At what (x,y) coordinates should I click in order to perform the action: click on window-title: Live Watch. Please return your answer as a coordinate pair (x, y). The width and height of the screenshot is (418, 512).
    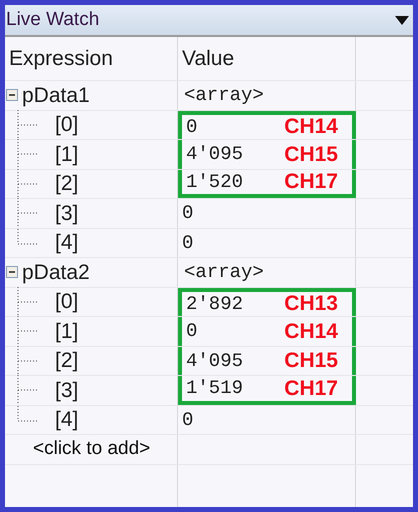
    Looking at the image, I should click on (53, 20).